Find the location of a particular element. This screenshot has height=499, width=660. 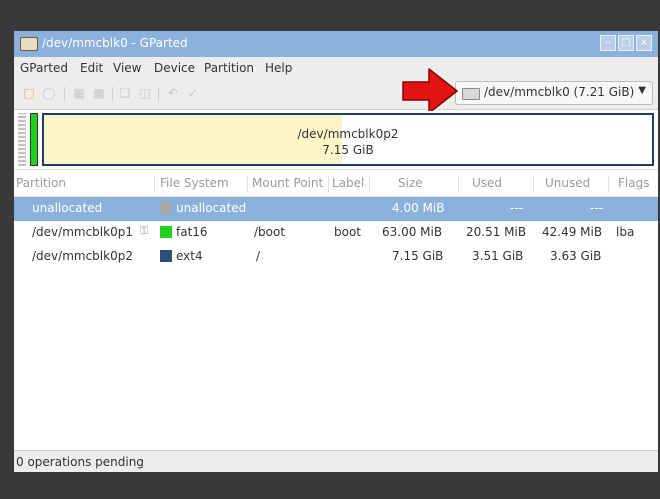

disk-map-unallocated is located at coordinates (22, 139).